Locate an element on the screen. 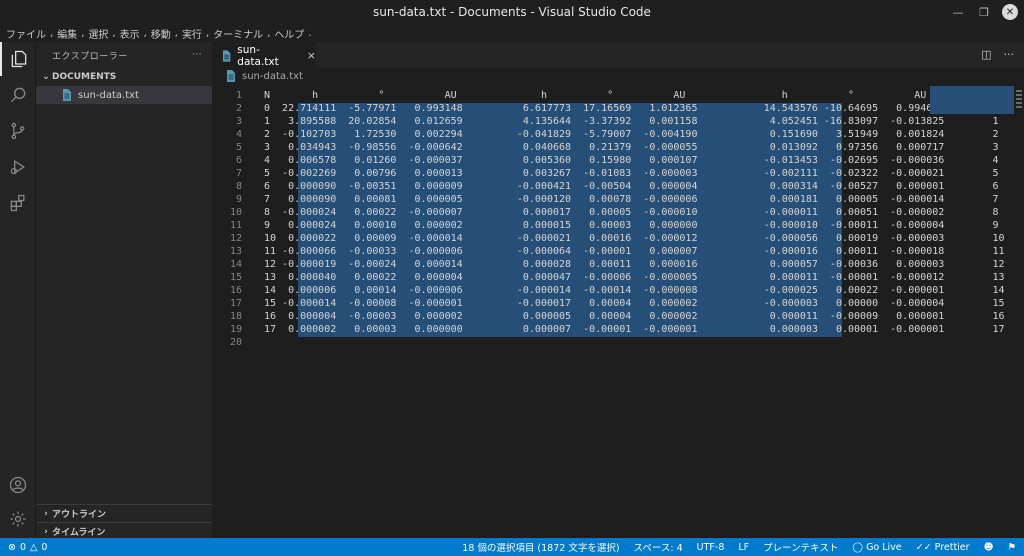 The width and height of the screenshot is (1024, 556). window-controls: — ❐ ✕ is located at coordinates (984, 12).